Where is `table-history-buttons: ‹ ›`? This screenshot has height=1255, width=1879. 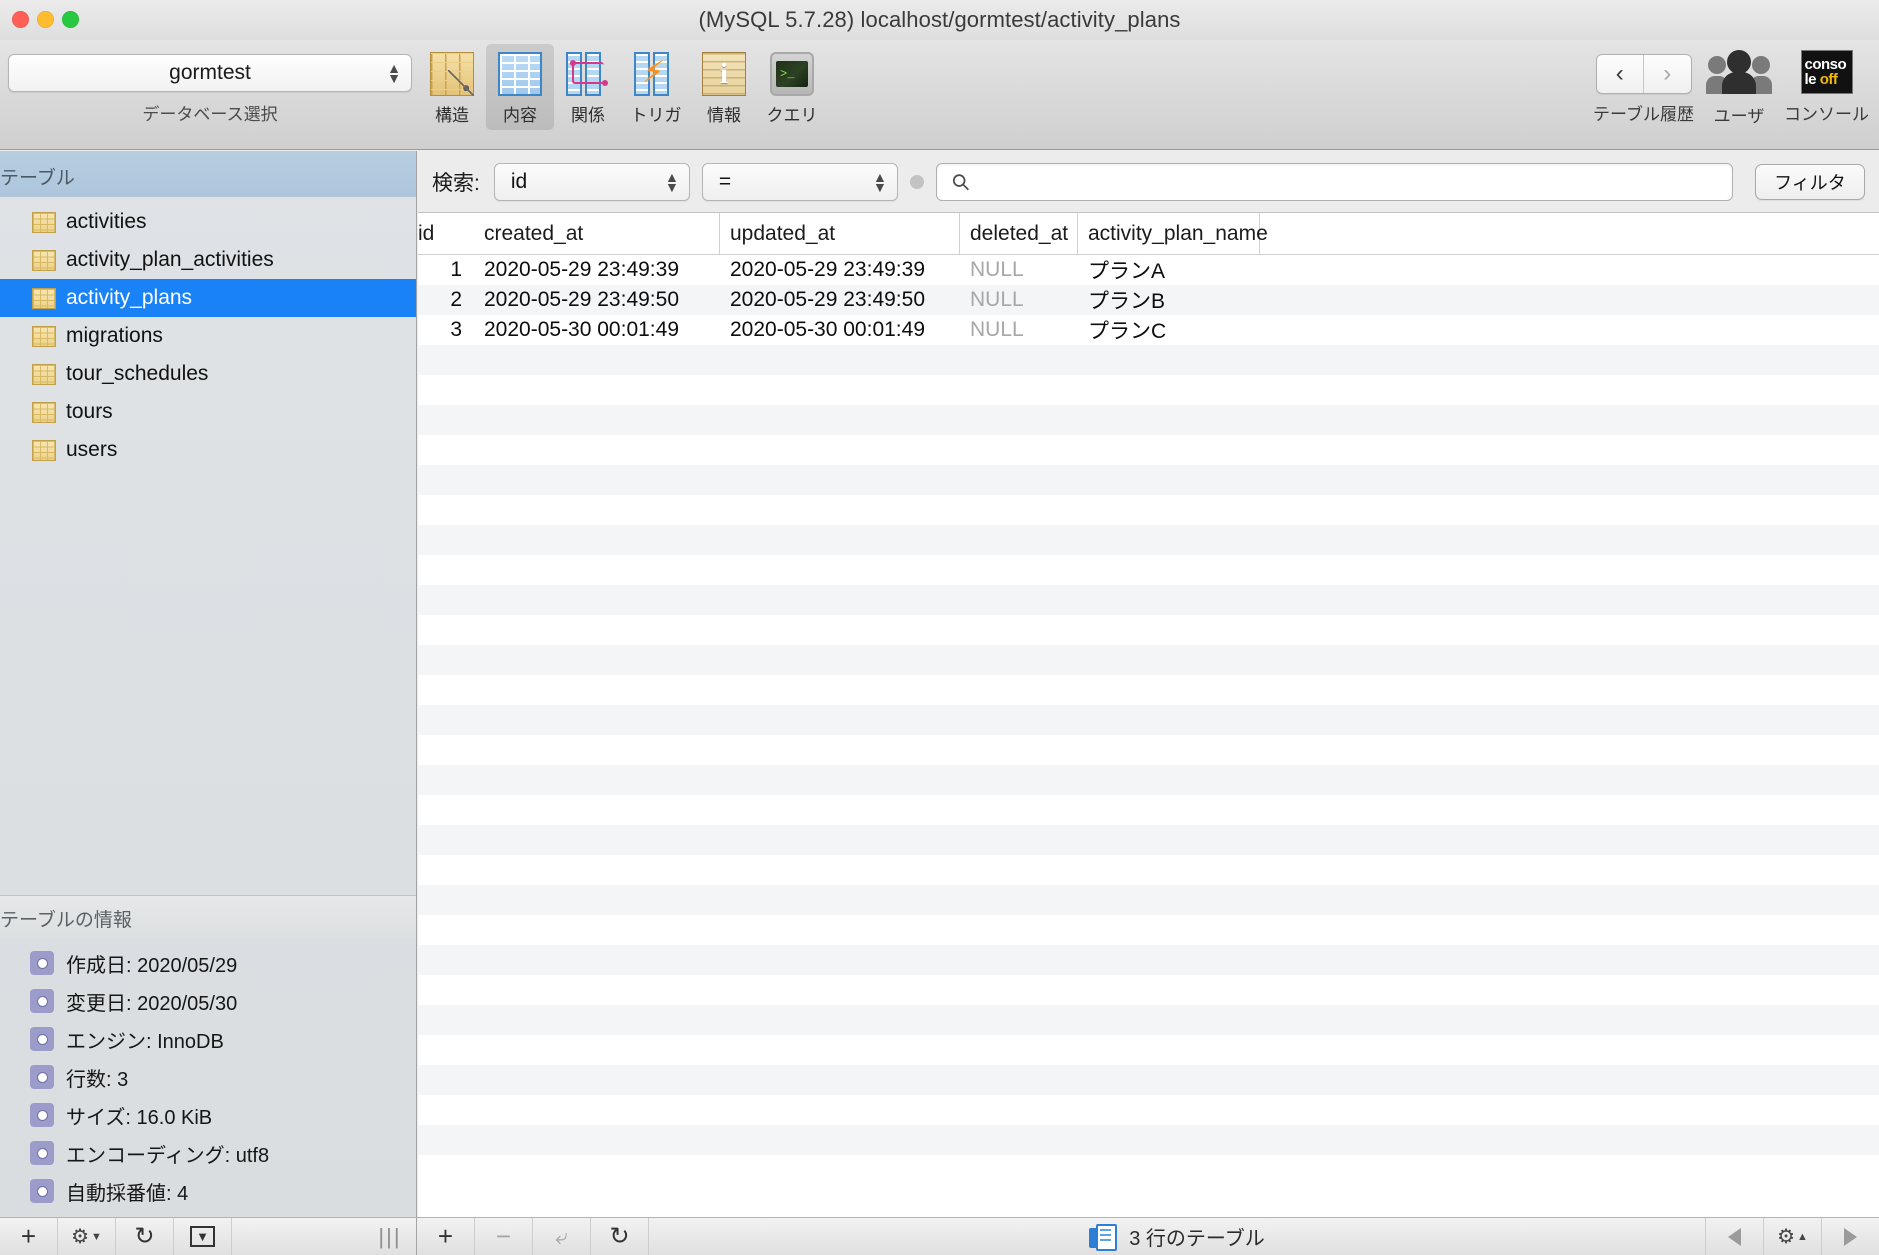 table-history-buttons: ‹ › is located at coordinates (1643, 74).